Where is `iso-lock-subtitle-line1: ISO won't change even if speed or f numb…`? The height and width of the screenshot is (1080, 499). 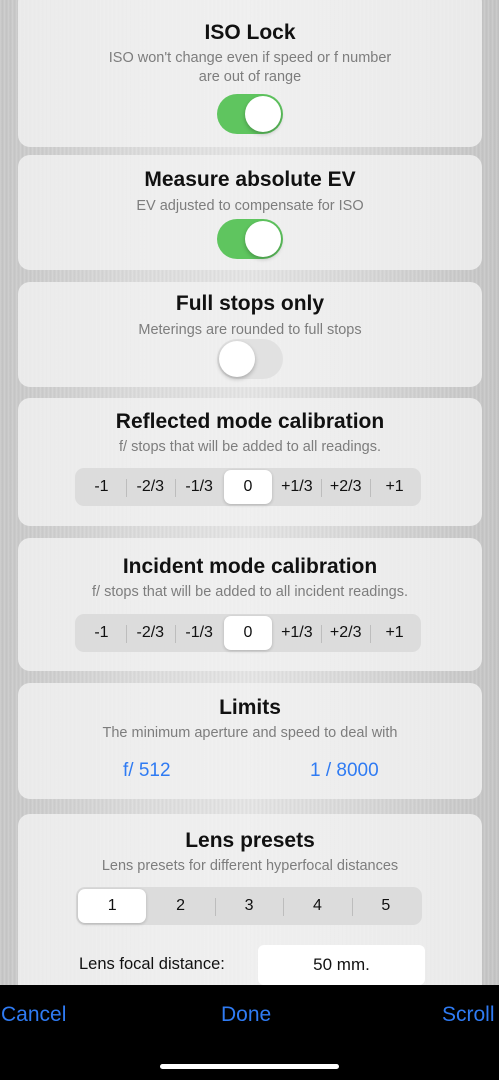 iso-lock-subtitle-line1: ISO won't change even if speed or f numb… is located at coordinates (250, 58).